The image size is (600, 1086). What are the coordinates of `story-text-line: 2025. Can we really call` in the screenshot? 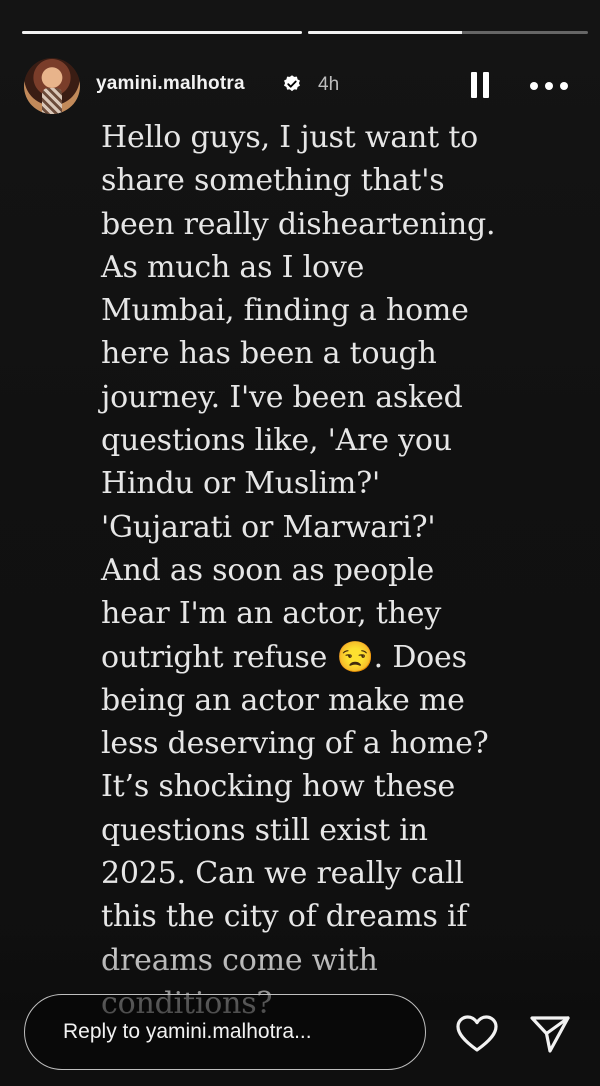 It's located at (282, 874).